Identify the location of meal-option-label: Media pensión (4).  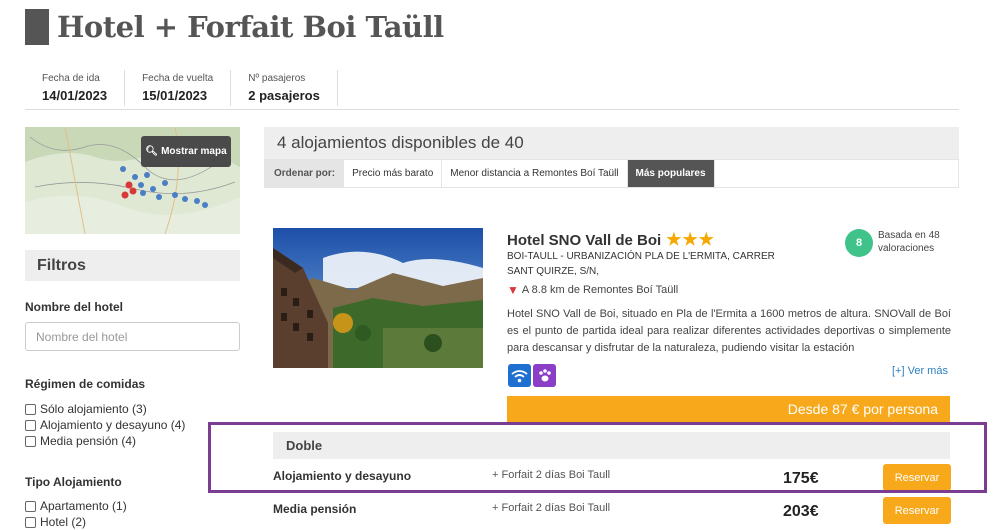
(88, 441).